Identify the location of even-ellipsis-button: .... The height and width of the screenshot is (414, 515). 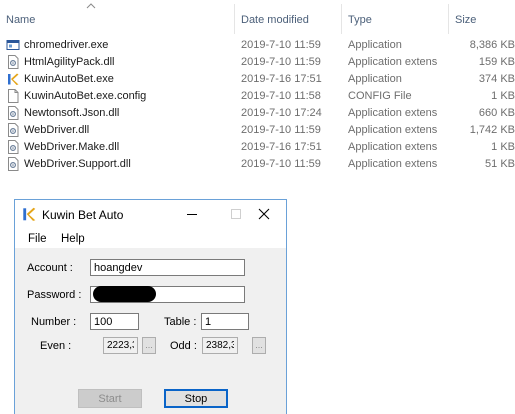
(149, 345).